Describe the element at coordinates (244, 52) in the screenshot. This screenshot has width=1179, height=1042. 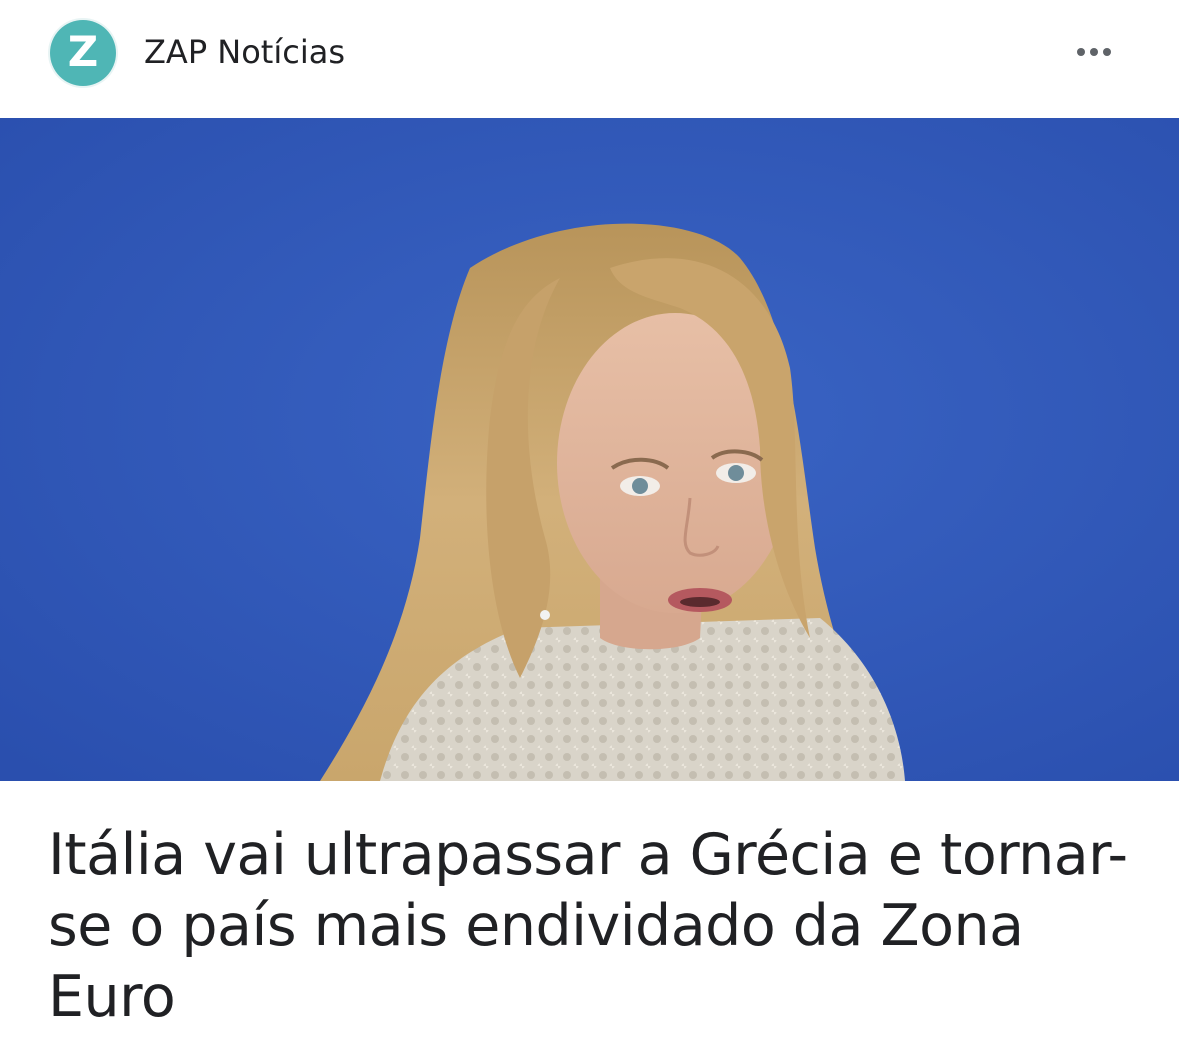
I see `publisher-name: ZAP Notícias` at that location.